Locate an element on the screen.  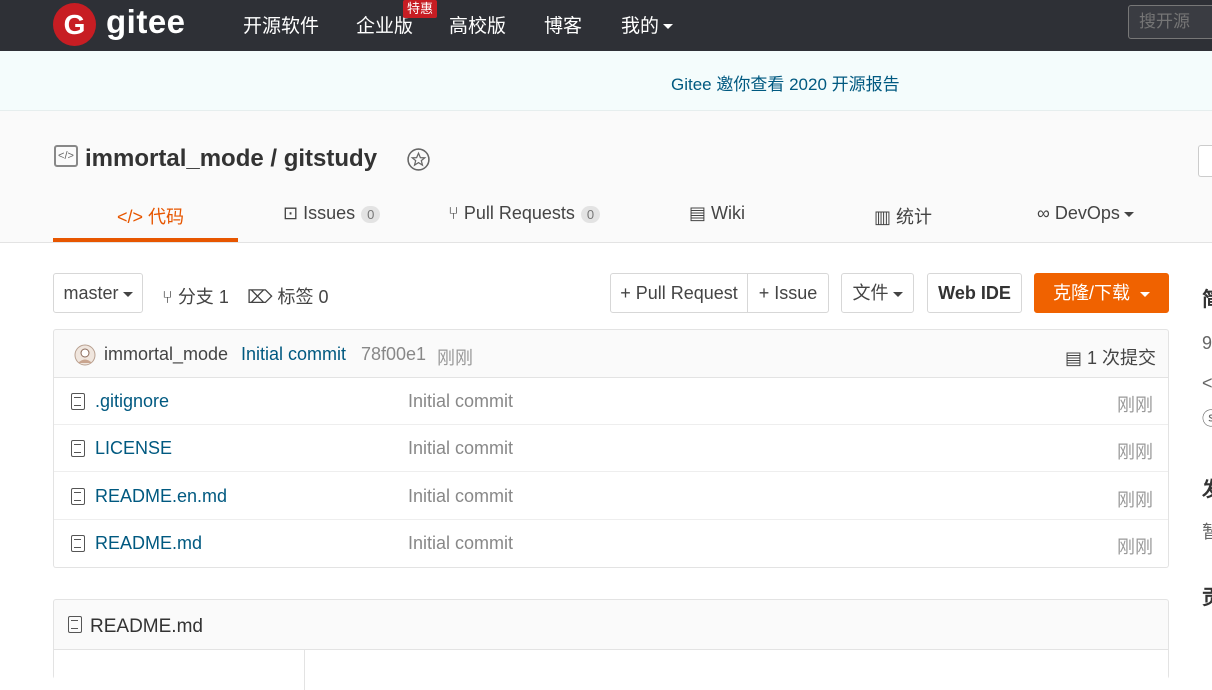
nav-link-education: 高校版 is located at coordinates (477, 24).